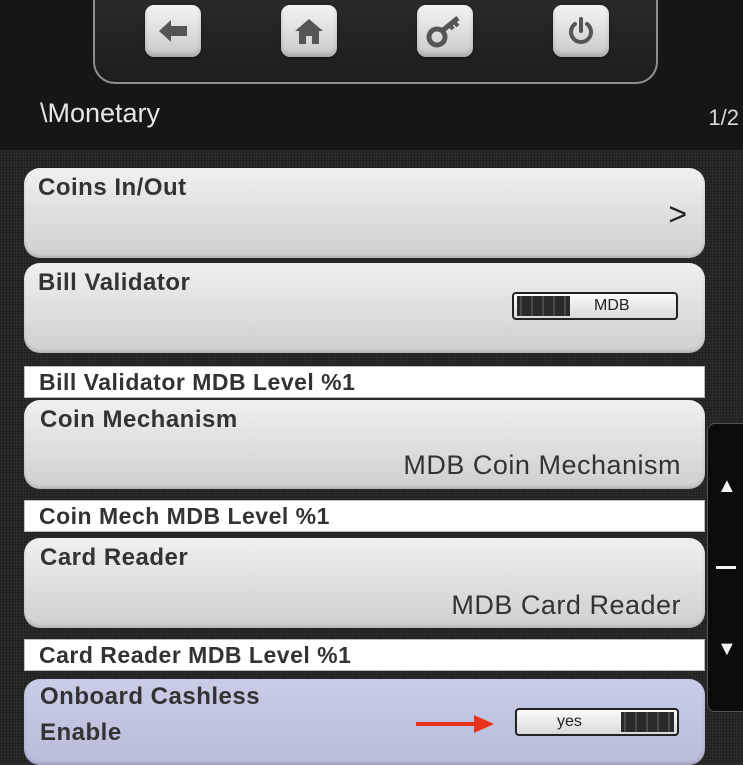 This screenshot has width=743, height=765. I want to click on card-reader-level-label: Card Reader MDB Level %1, so click(195, 655).